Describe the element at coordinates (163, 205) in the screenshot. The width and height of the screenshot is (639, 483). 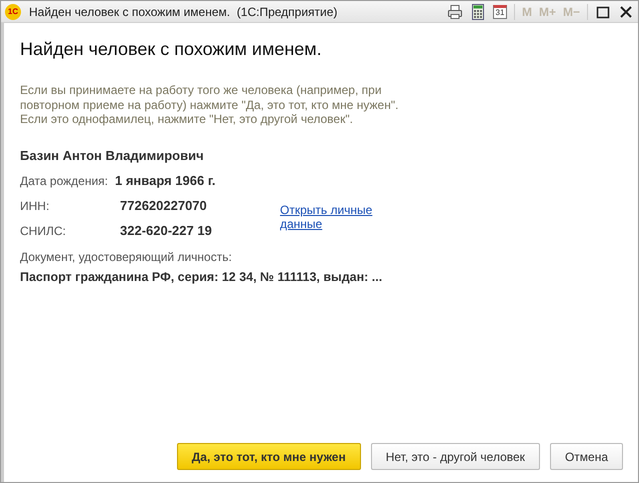
I see `field-value: 772620227070` at that location.